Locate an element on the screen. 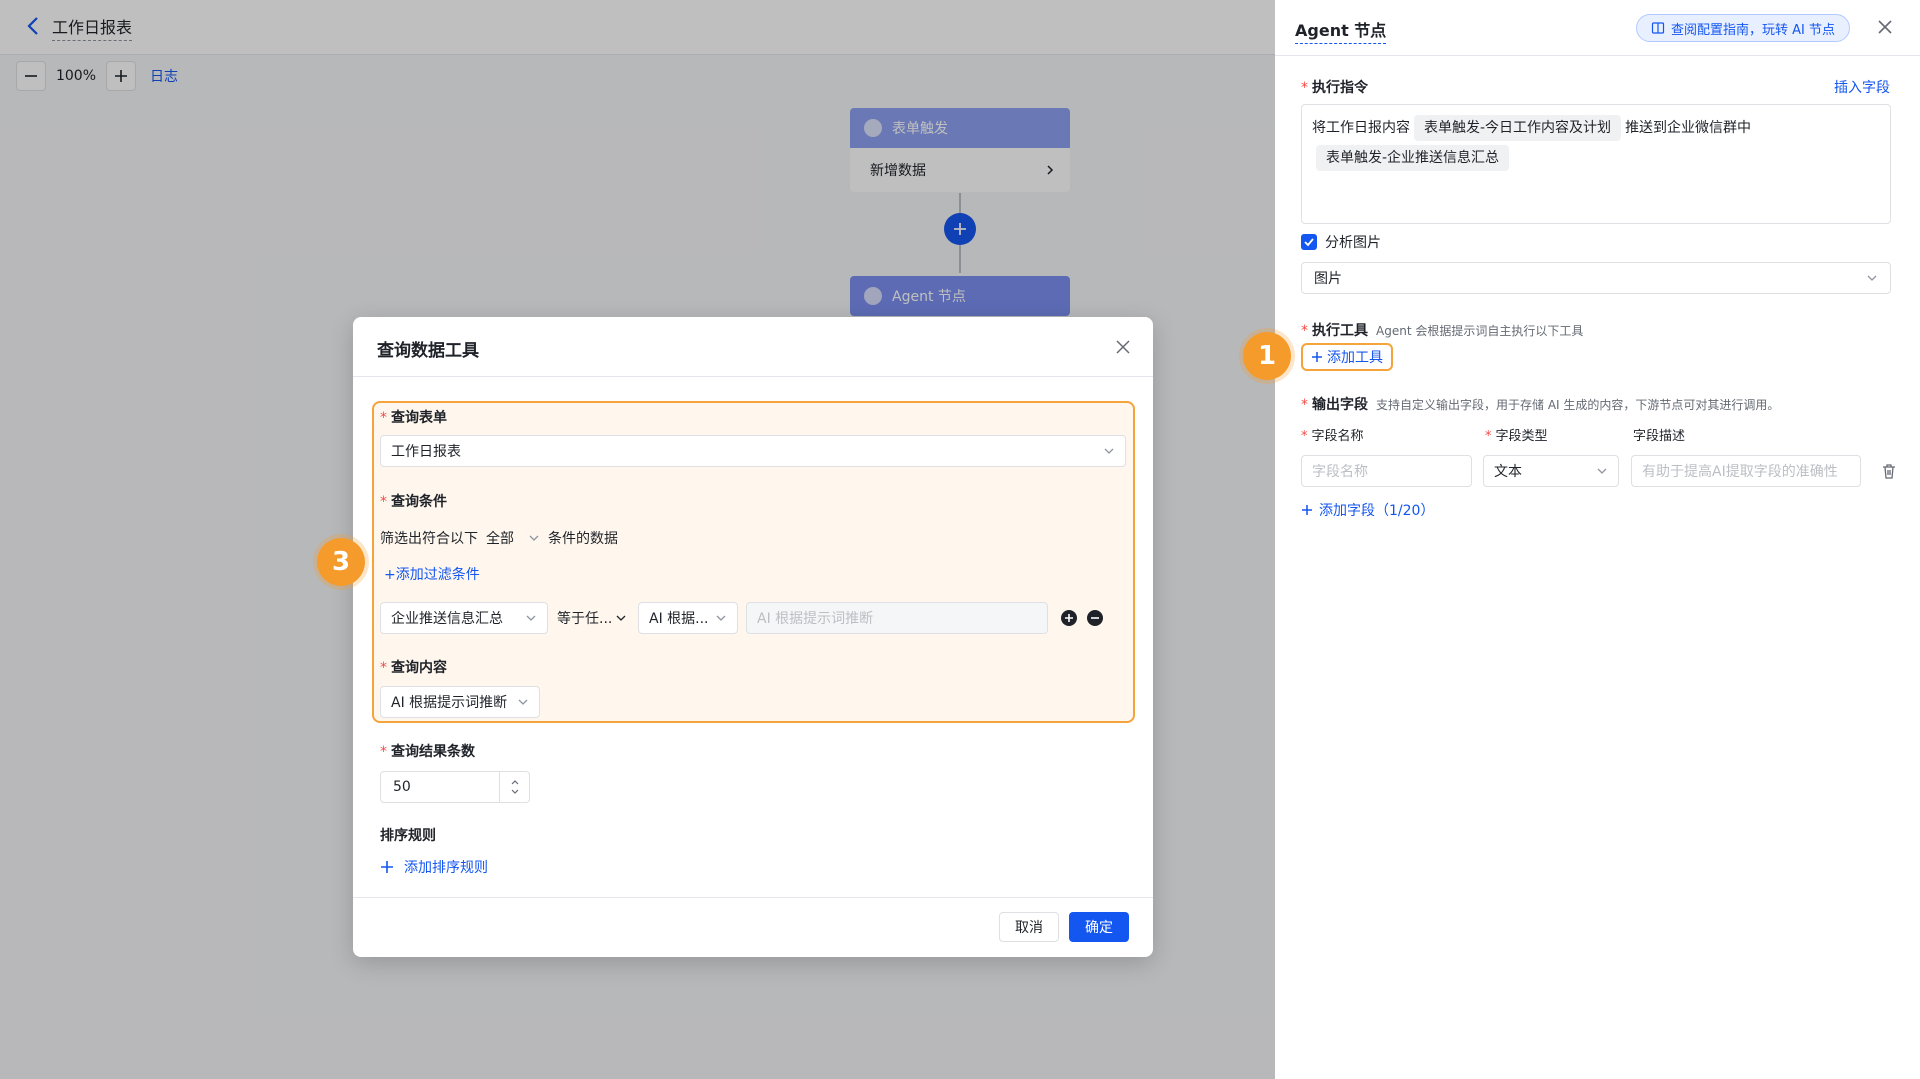 The image size is (1920, 1079). analyze-image-row: 分析图片 is located at coordinates (1341, 242).